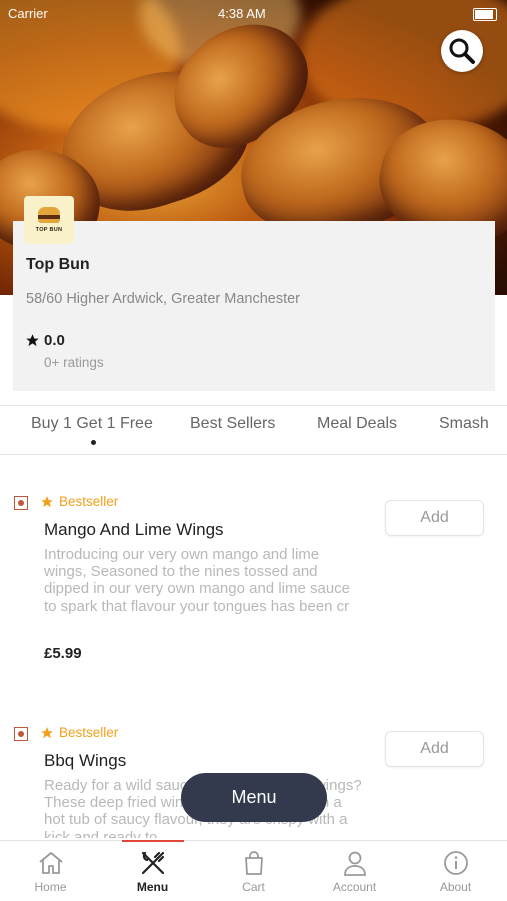 The width and height of the screenshot is (507, 901). I want to click on burger-icon, so click(49, 215).